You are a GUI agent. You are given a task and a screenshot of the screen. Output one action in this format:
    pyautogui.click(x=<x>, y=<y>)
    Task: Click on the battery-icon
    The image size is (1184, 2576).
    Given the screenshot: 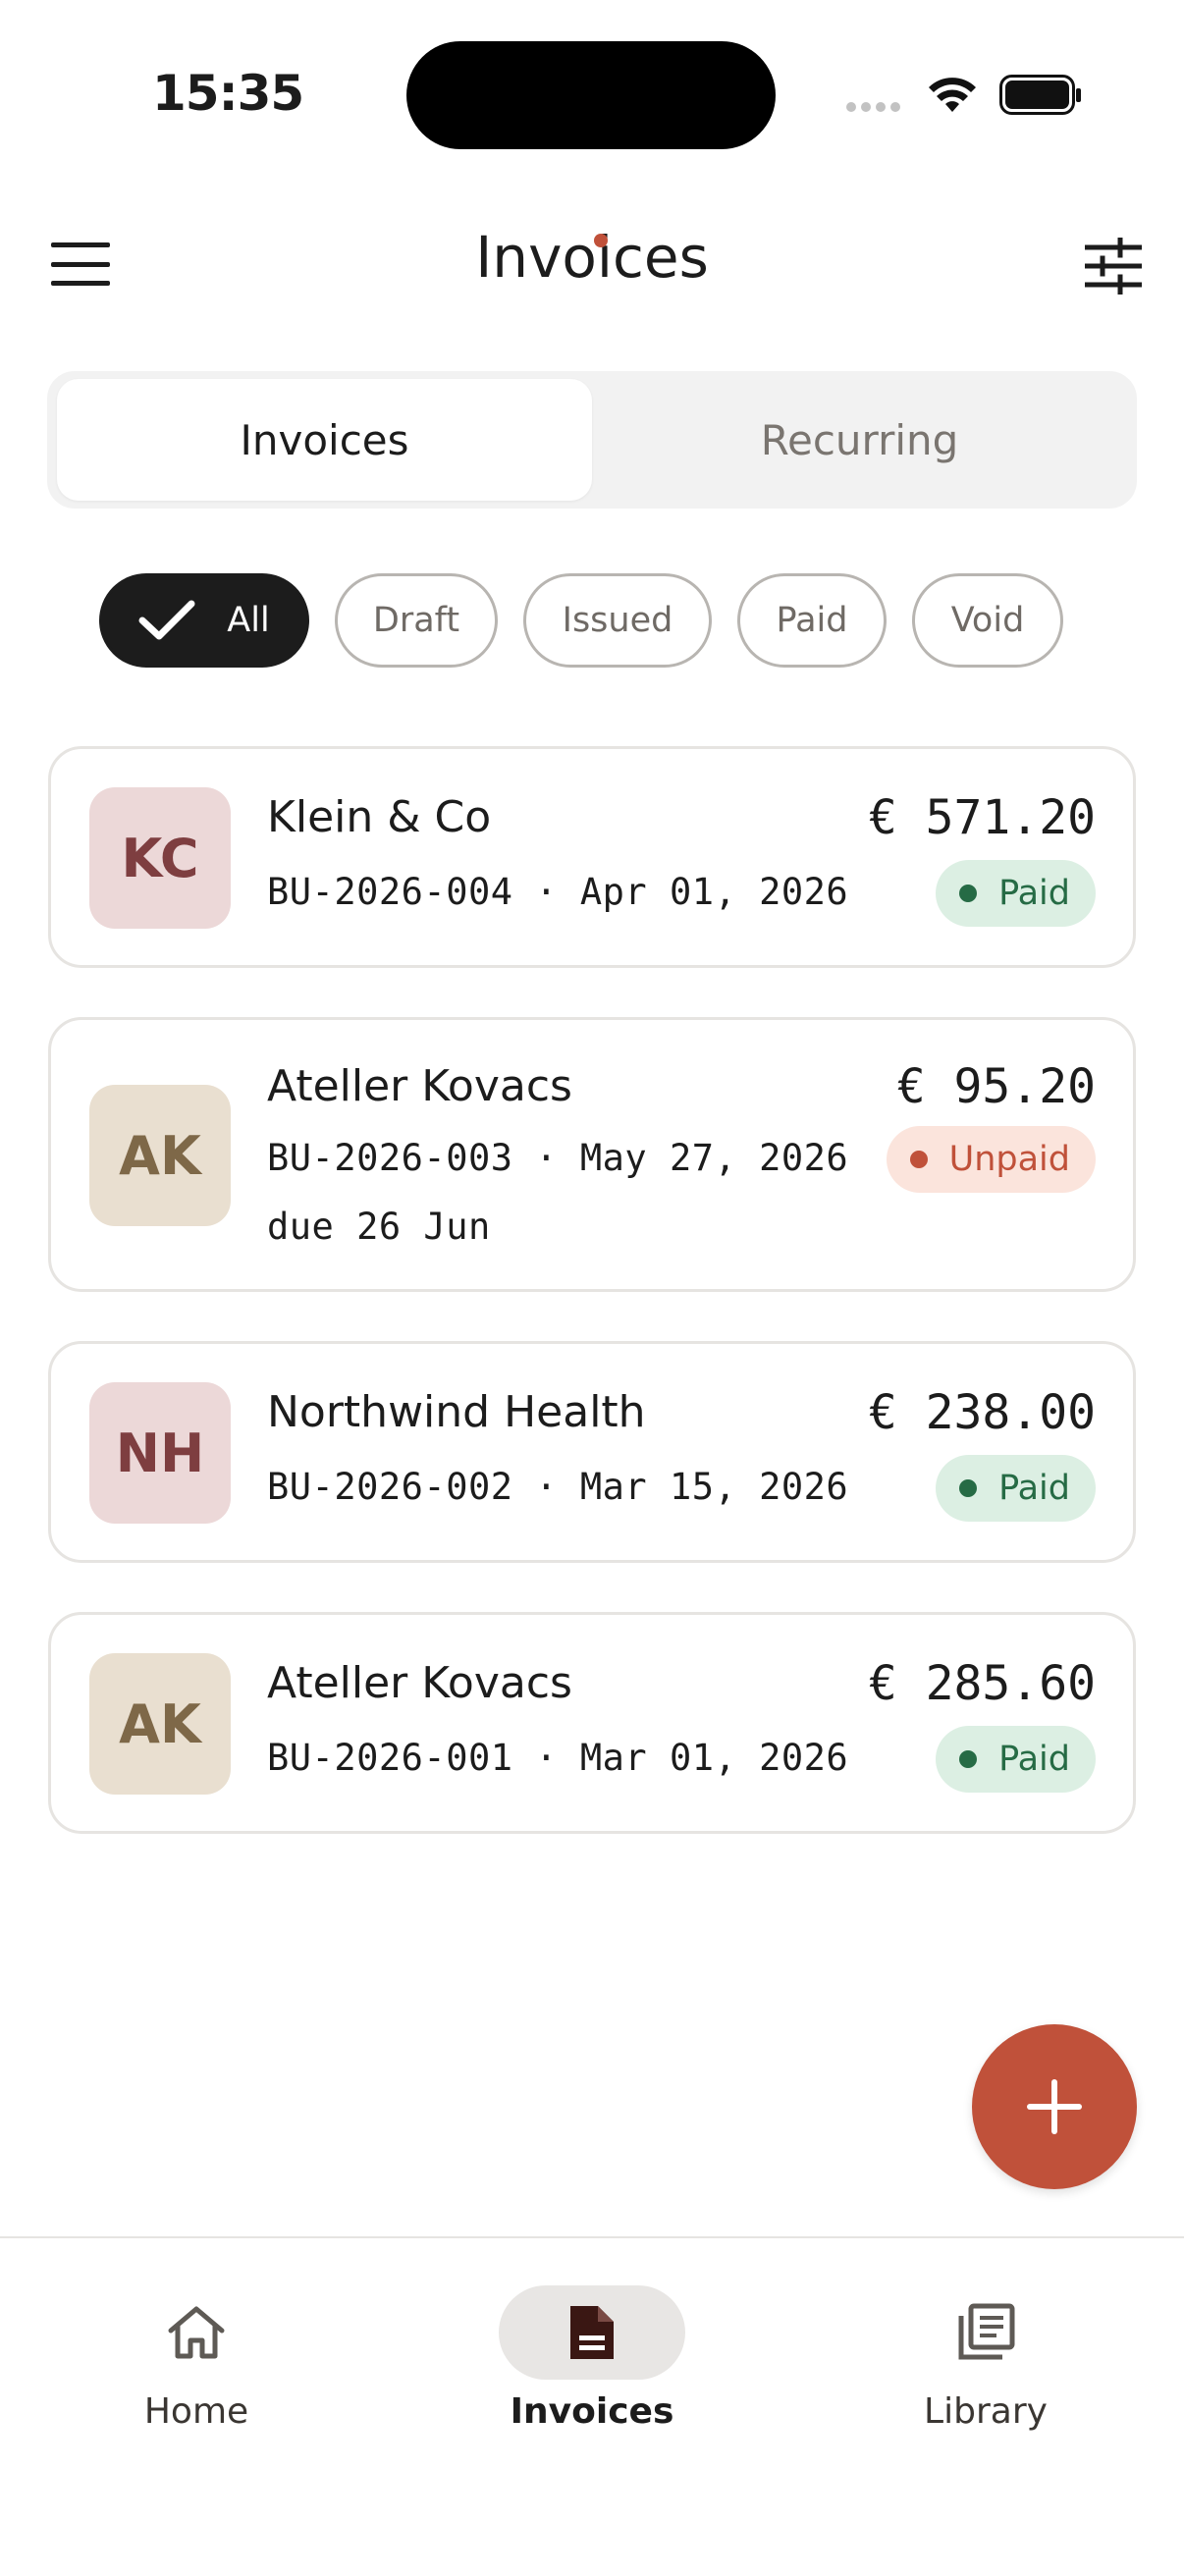 What is the action you would take?
    pyautogui.click(x=1040, y=95)
    